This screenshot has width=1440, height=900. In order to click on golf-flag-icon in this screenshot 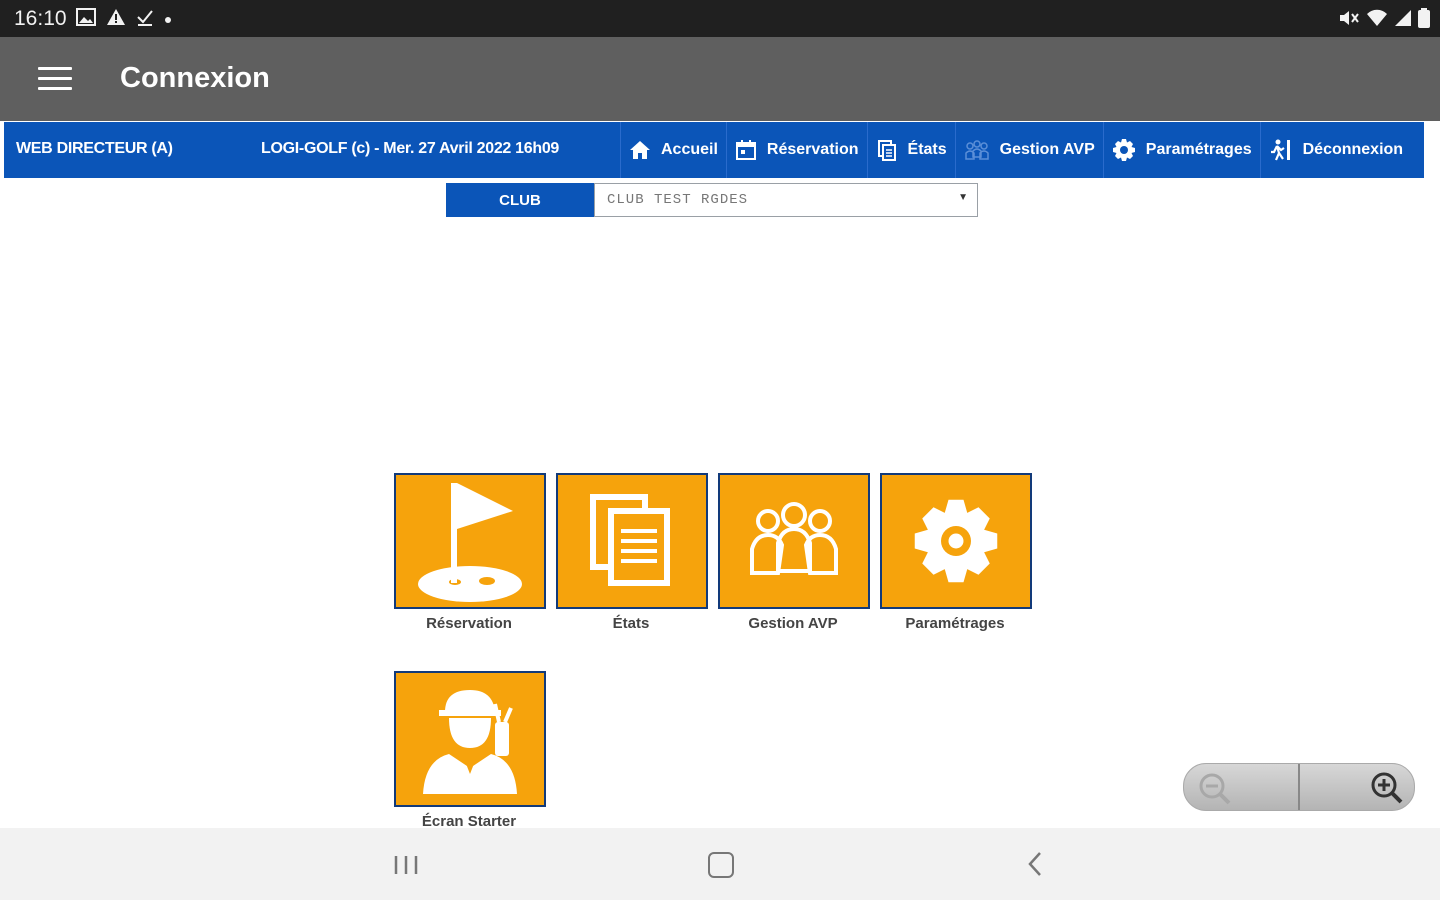, I will do `click(470, 542)`.